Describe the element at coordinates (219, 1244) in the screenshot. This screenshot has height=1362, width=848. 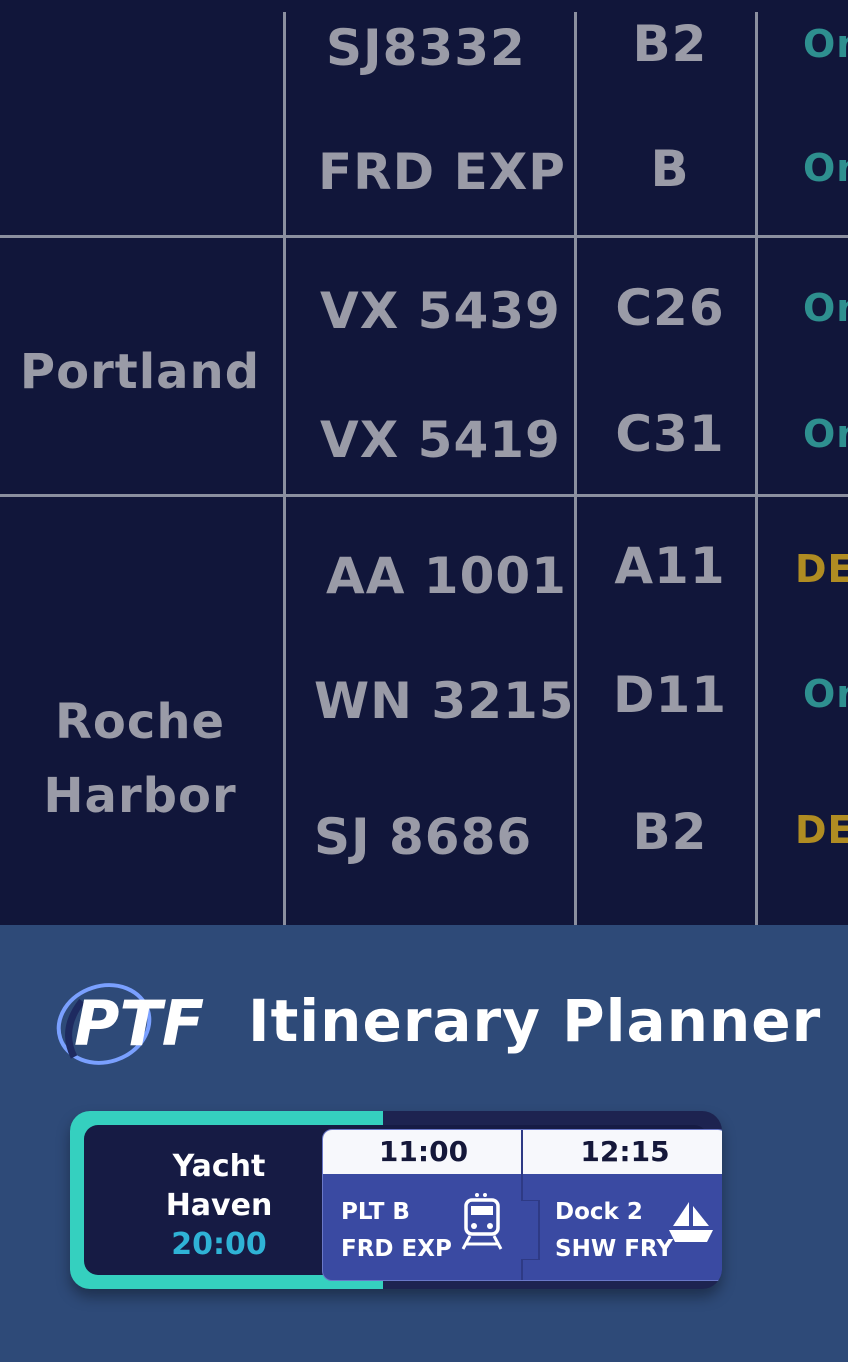
I see `origin-time: 20:00` at that location.